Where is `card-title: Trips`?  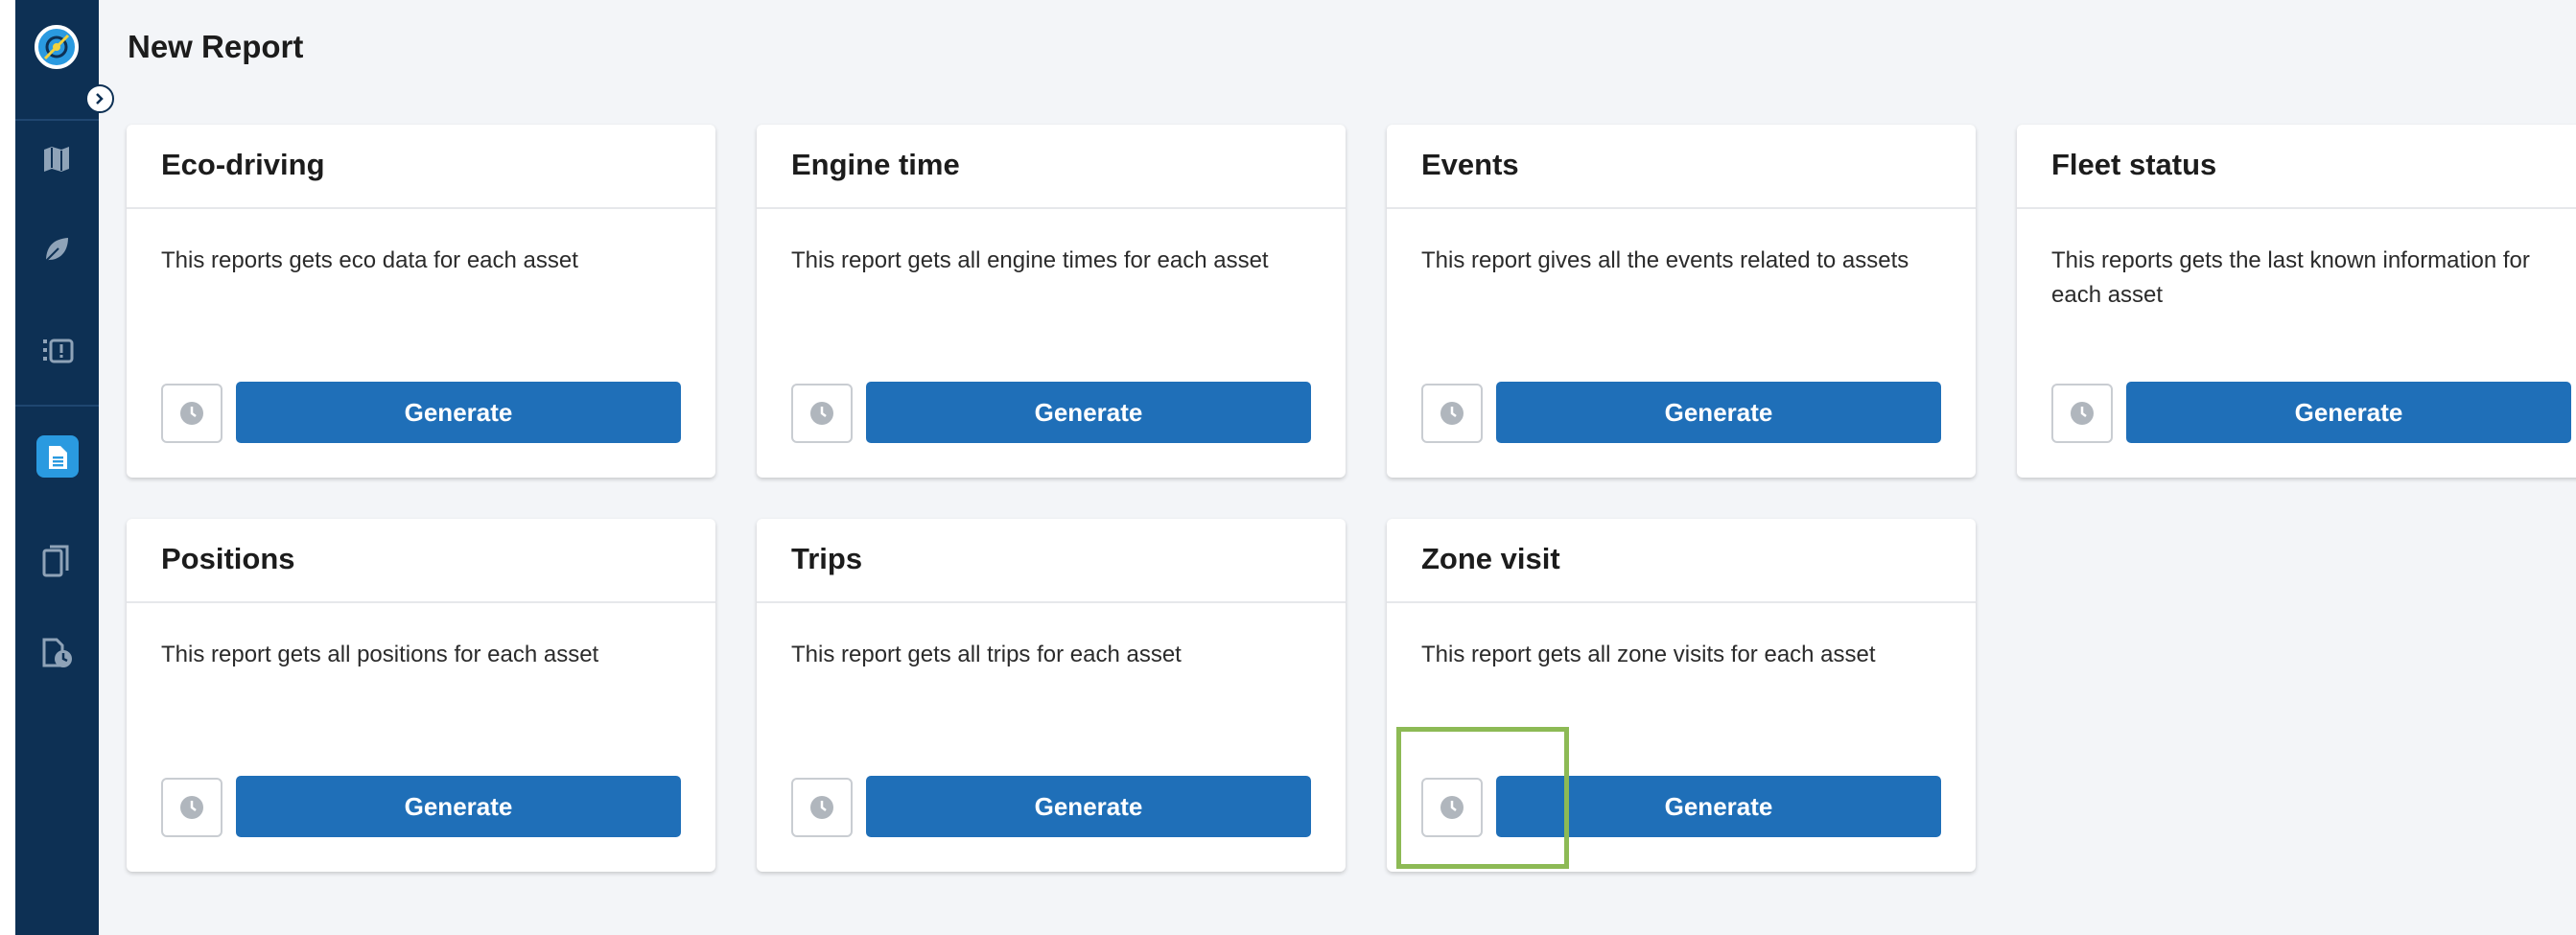 card-title: Trips is located at coordinates (827, 558).